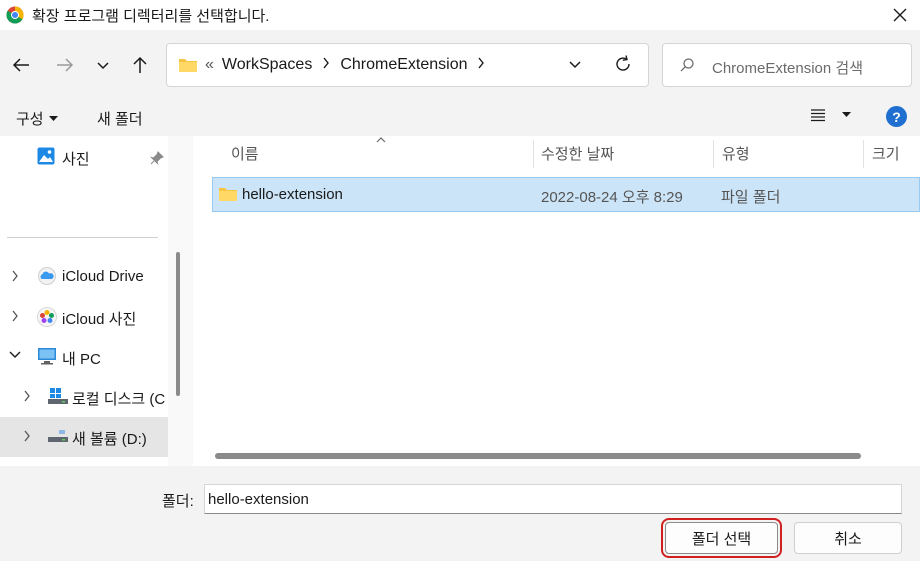 This screenshot has width=920, height=561. I want to click on search-input: ChromeExtension 검색, so click(787, 67).